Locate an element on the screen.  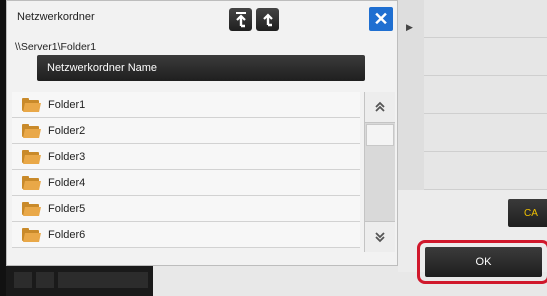
column-header: Netzwerkordner Name is located at coordinates (201, 68).